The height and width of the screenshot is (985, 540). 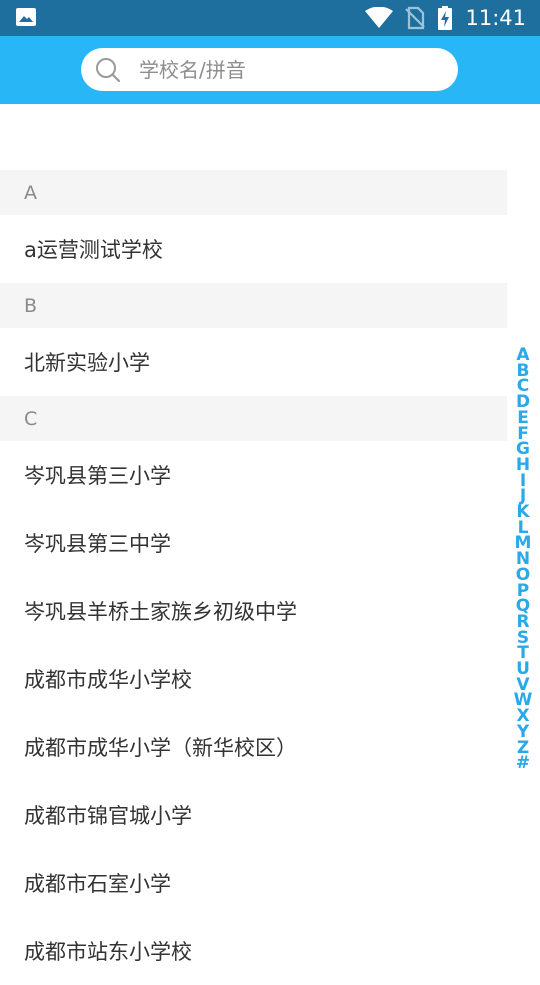 I want to click on section-header: B, so click(x=253, y=305).